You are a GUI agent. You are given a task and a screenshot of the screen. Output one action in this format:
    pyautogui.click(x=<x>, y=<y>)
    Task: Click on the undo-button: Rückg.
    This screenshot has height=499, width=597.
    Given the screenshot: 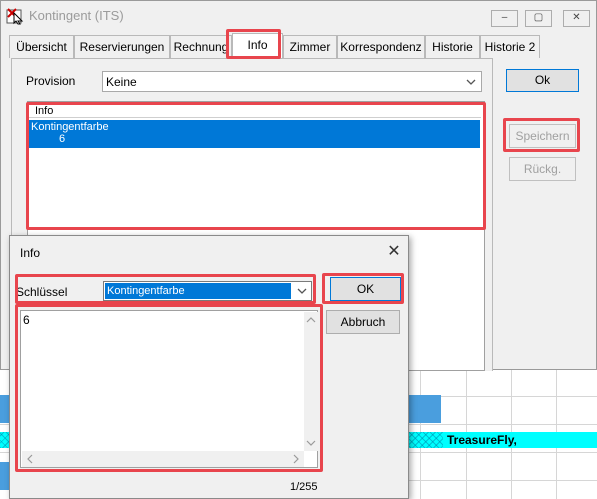 What is the action you would take?
    pyautogui.click(x=542, y=169)
    